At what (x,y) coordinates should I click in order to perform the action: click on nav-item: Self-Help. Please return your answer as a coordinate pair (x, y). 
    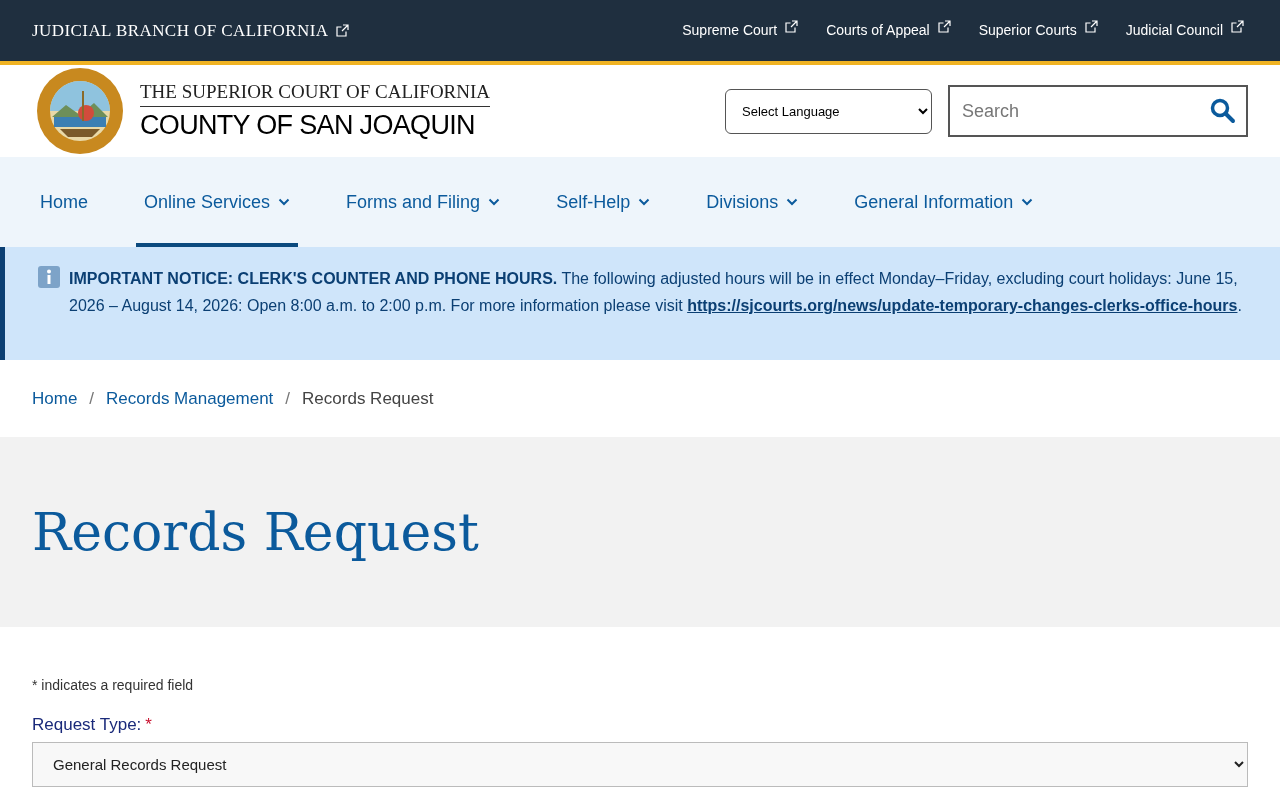
    Looking at the image, I should click on (603, 202).